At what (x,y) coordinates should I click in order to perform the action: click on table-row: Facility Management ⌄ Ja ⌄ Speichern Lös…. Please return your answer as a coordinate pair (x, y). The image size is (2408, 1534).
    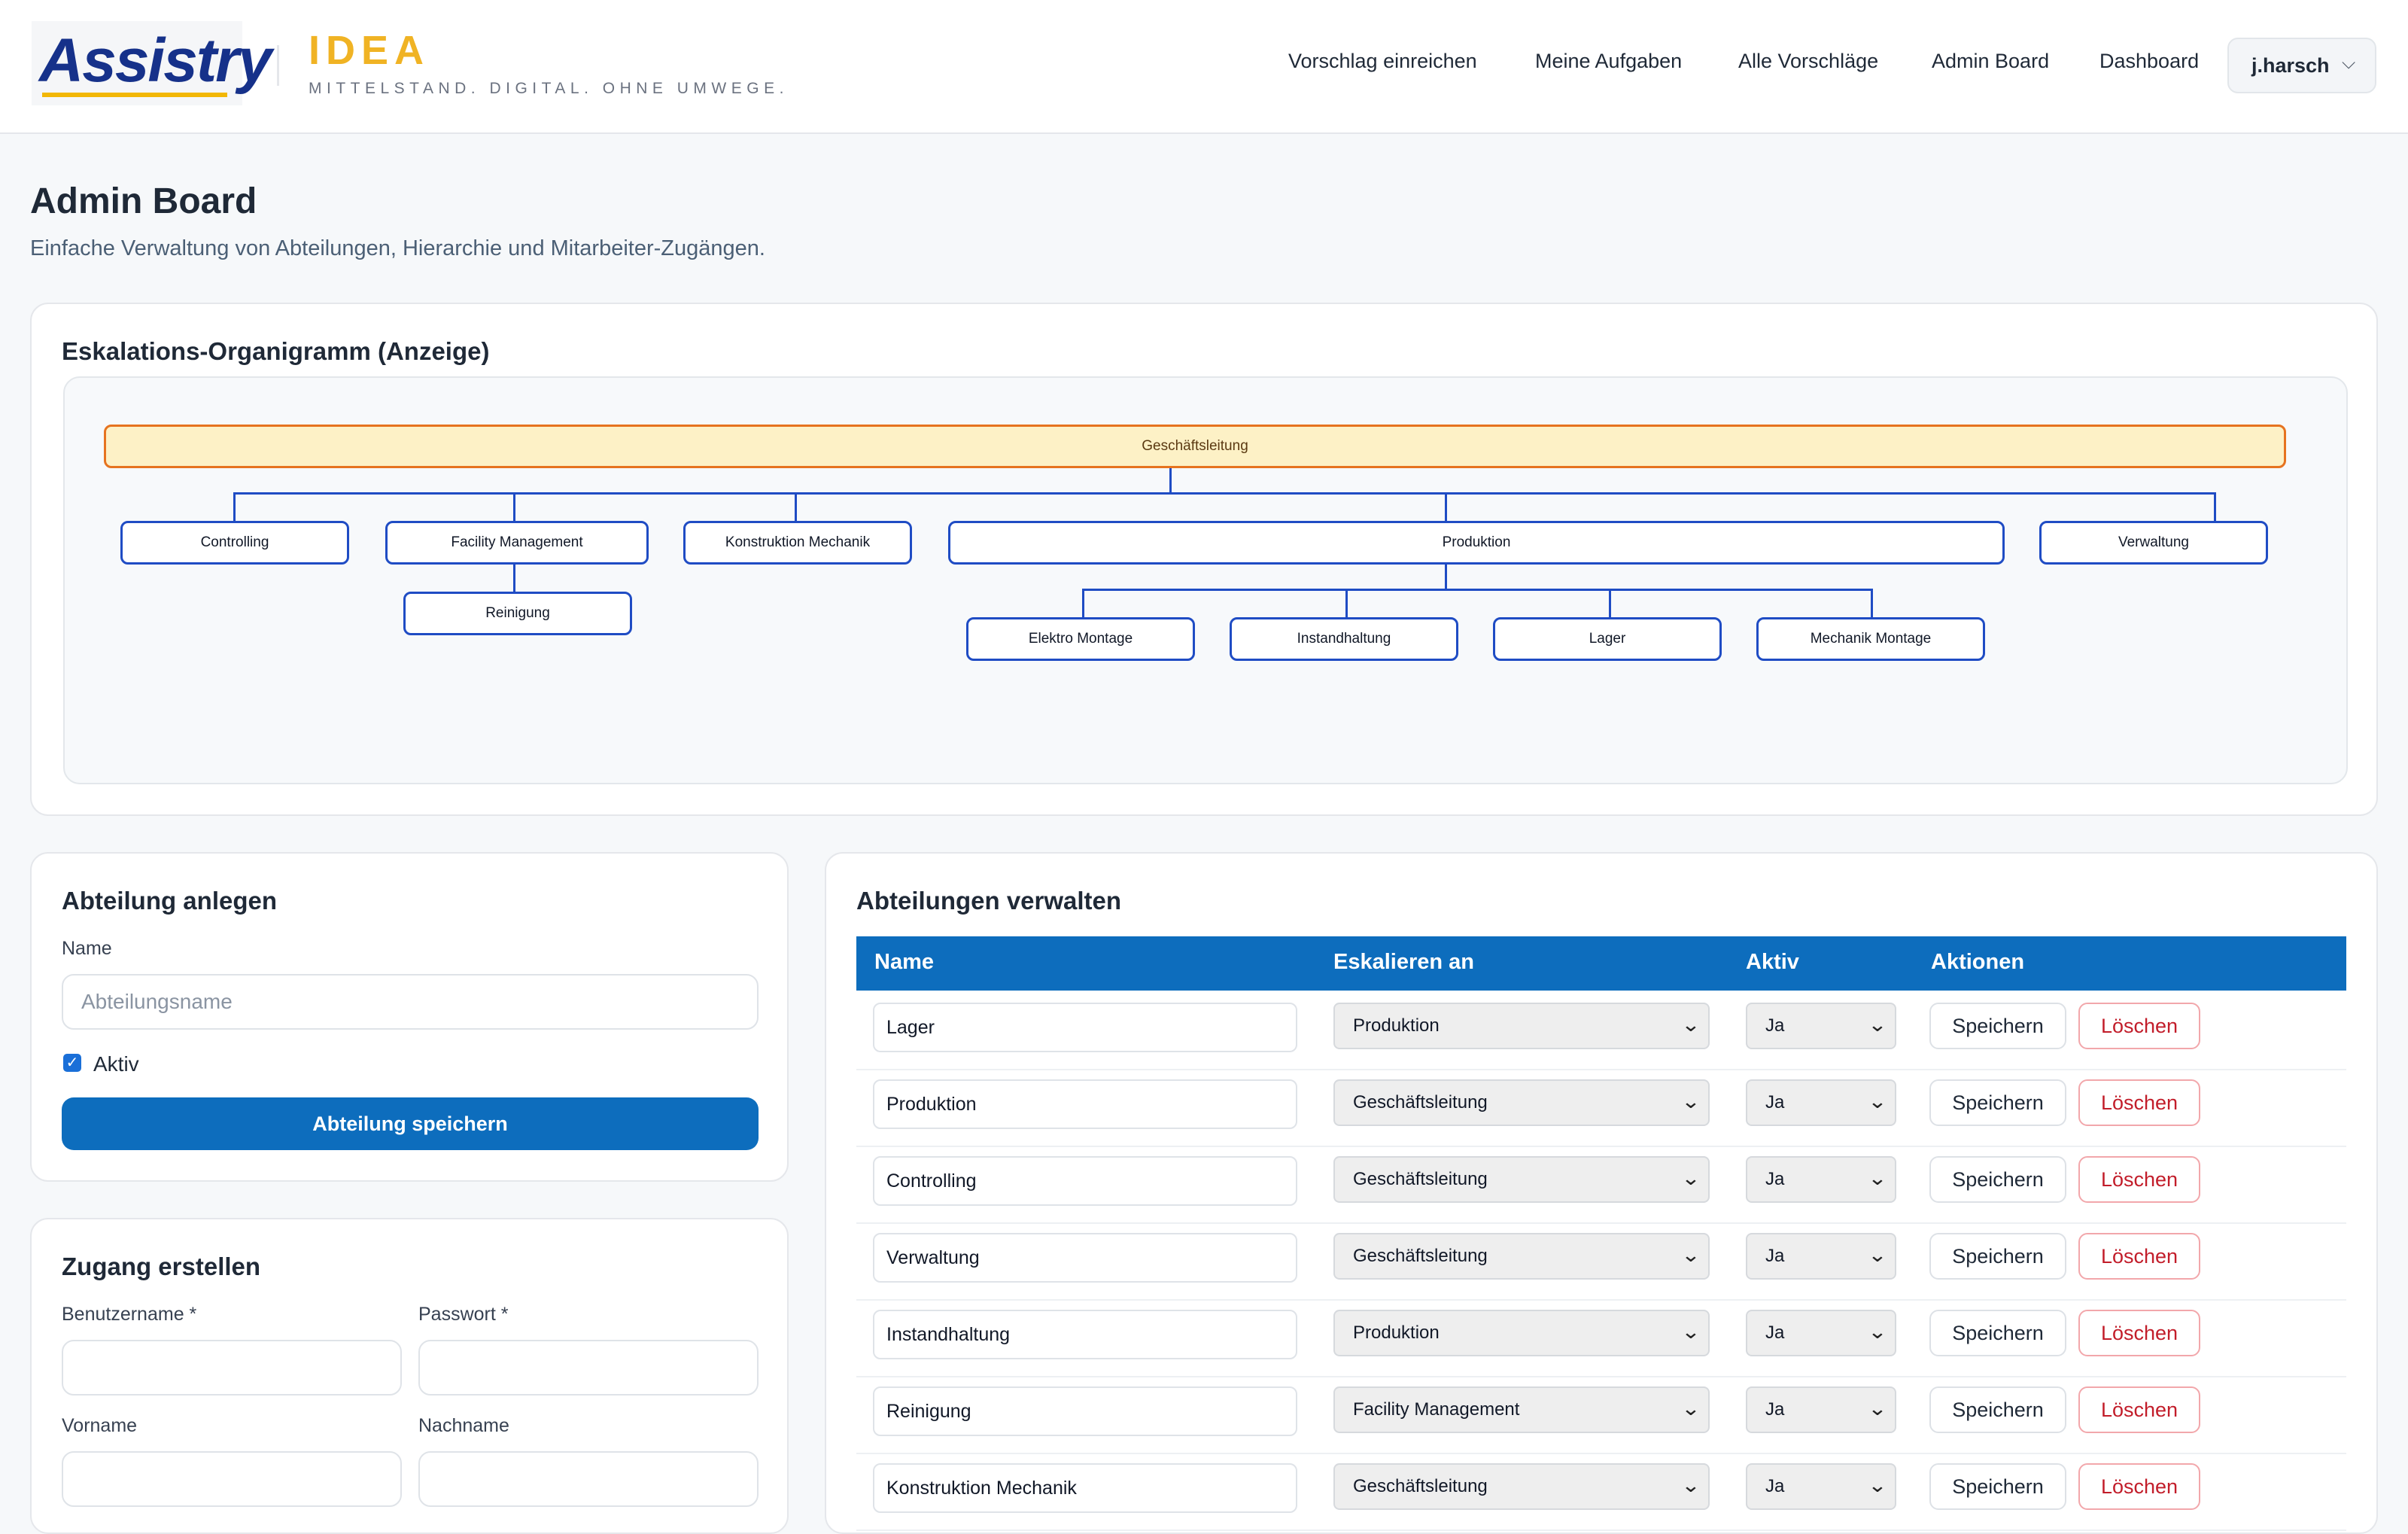
    Looking at the image, I should click on (1601, 1415).